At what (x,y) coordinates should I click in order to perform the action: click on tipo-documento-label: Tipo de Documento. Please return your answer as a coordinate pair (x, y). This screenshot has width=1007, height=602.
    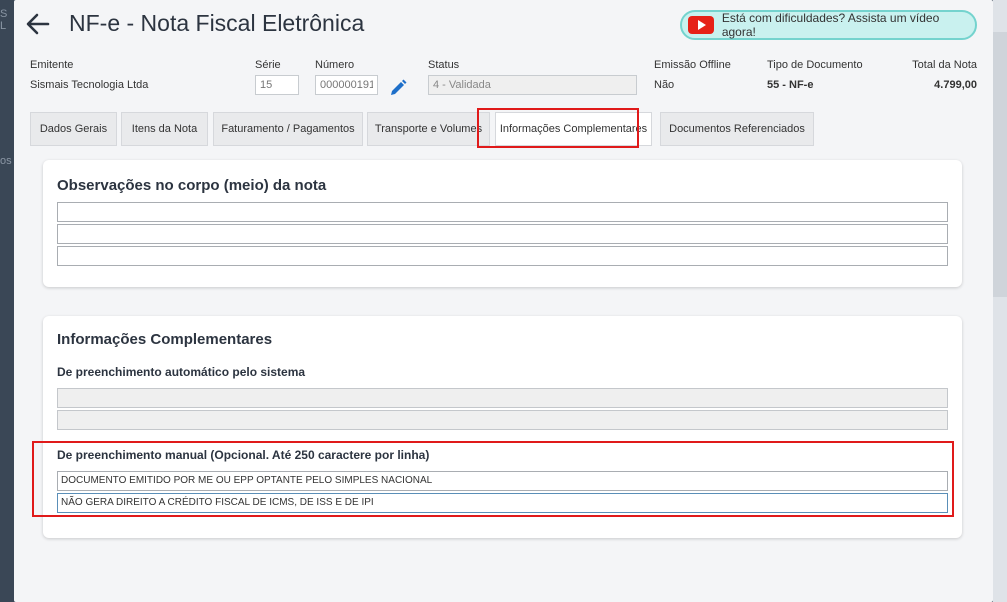
    Looking at the image, I should click on (815, 65).